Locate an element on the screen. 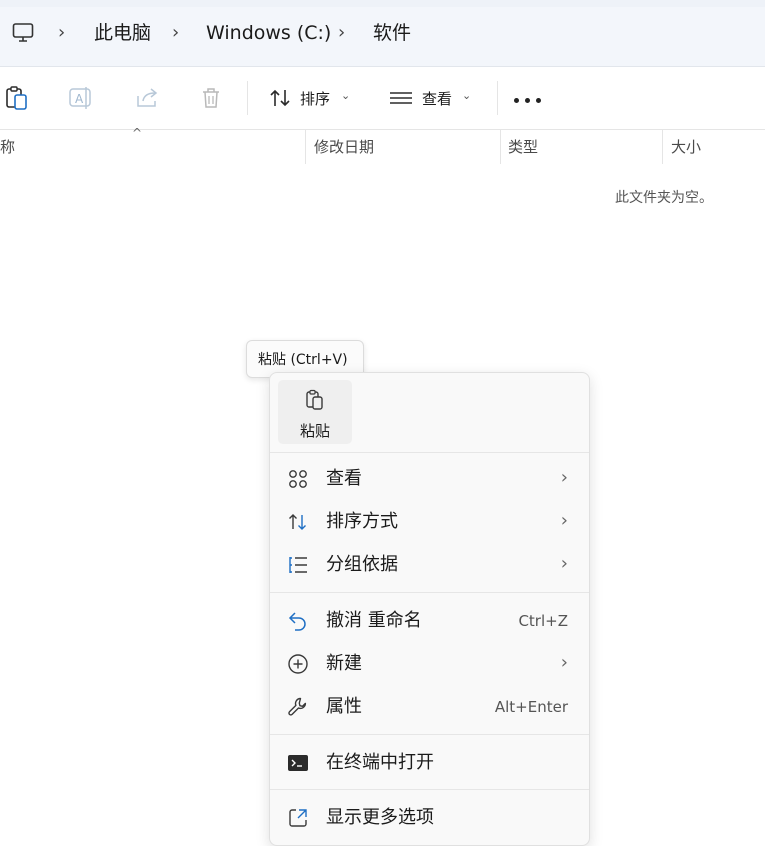 The width and height of the screenshot is (765, 846). menu-item-label: 查看 is located at coordinates (344, 478).